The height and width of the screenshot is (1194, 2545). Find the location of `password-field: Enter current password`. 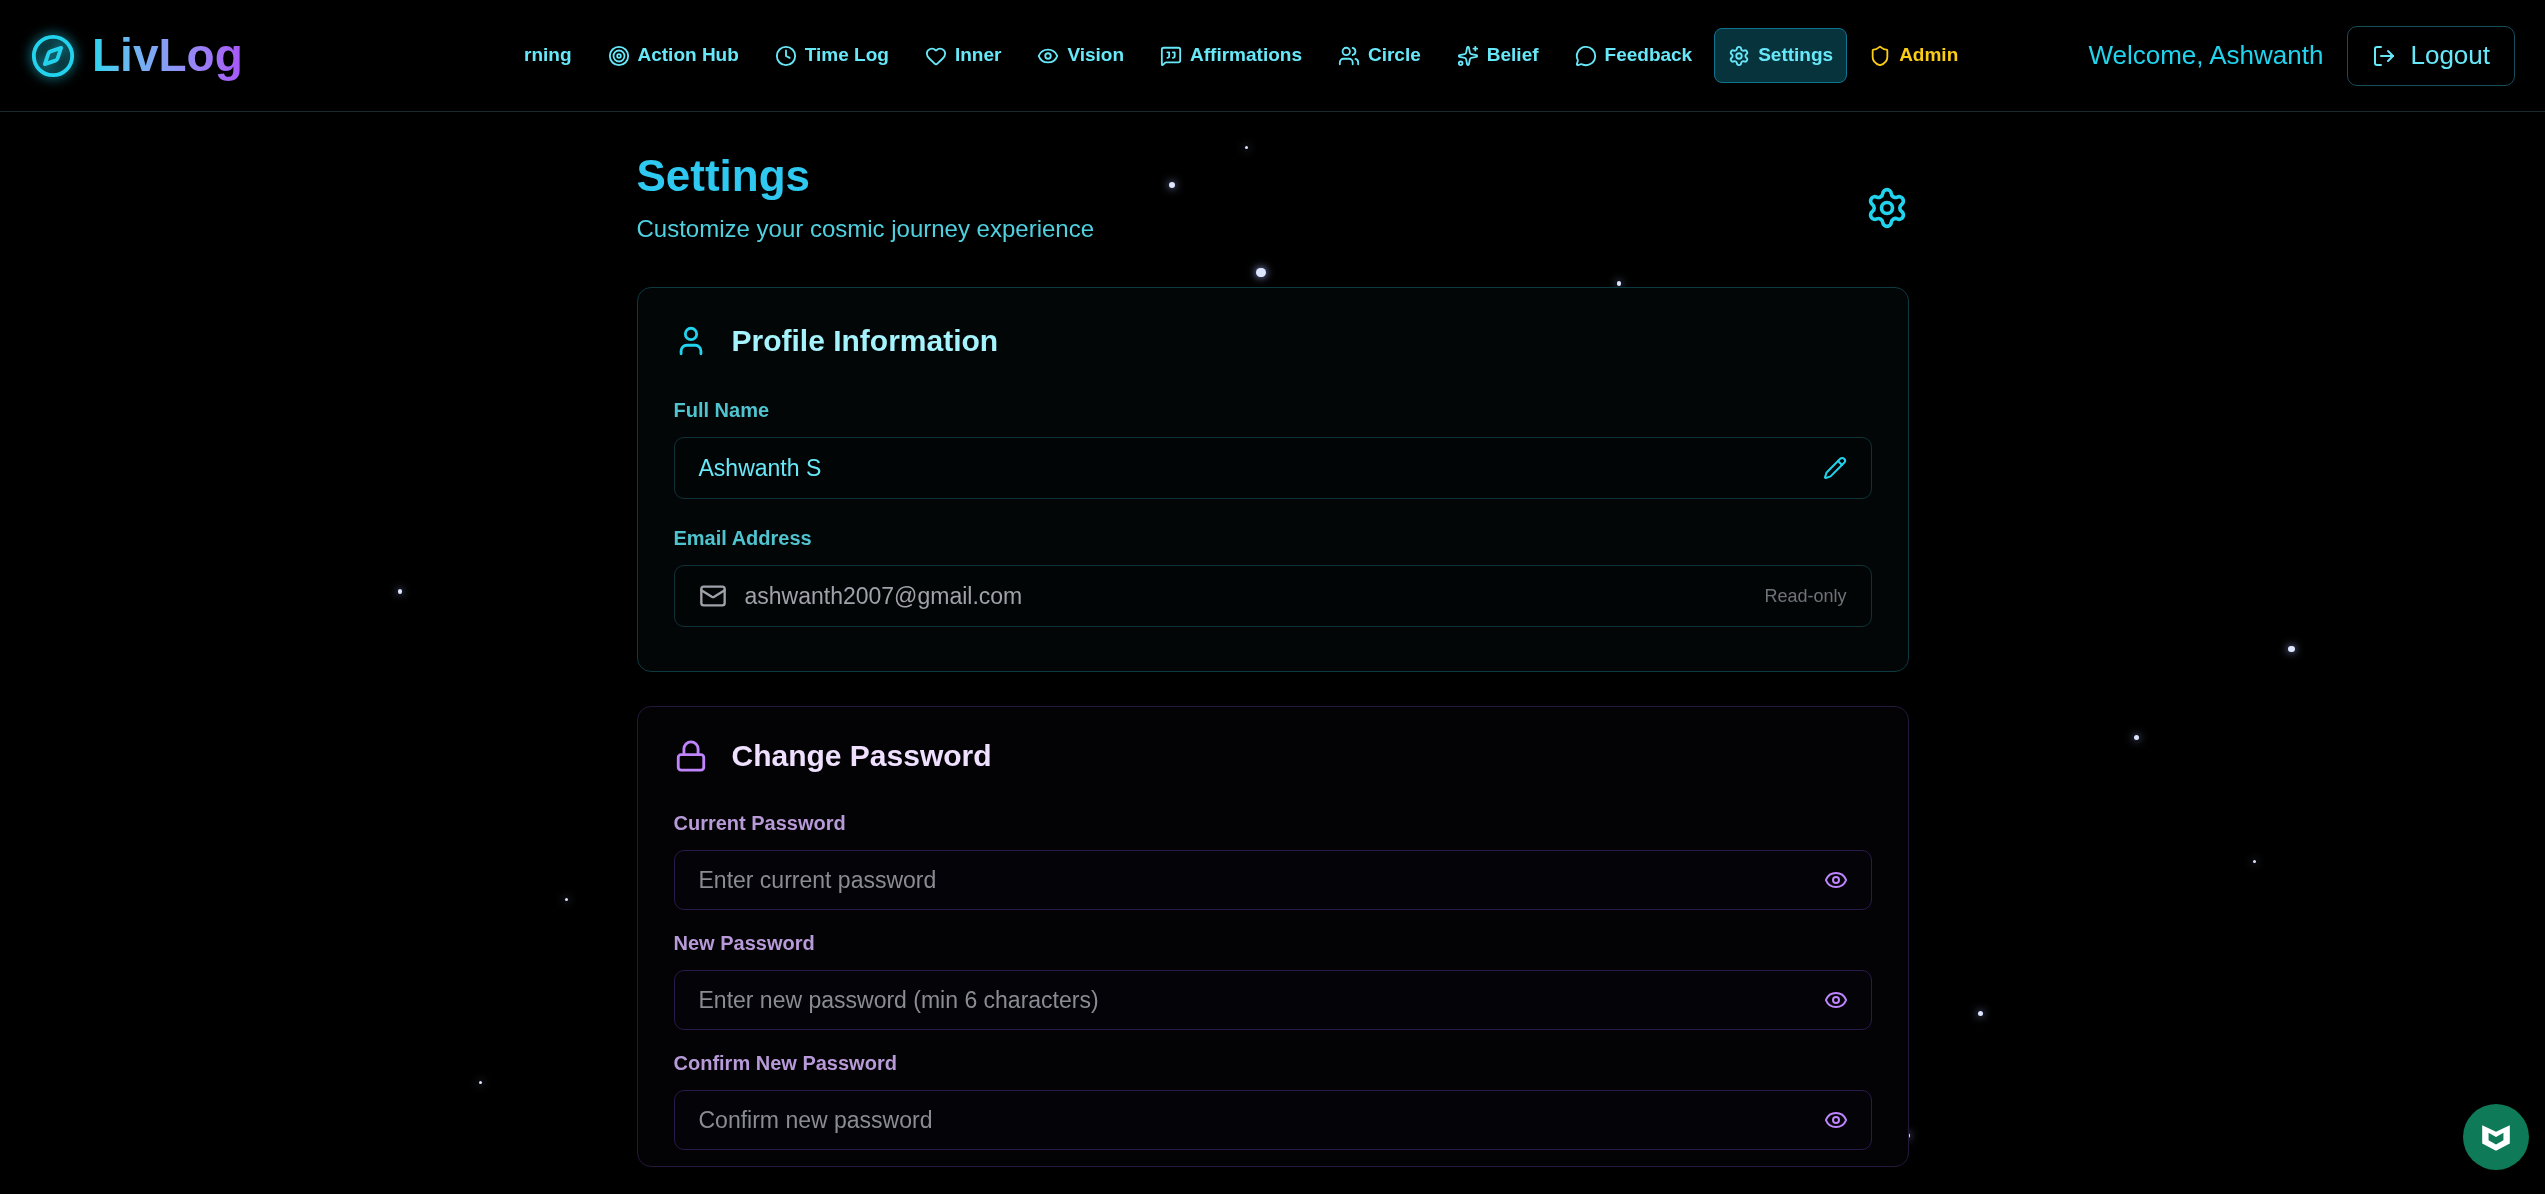

password-field: Enter current password is located at coordinates (1272, 880).